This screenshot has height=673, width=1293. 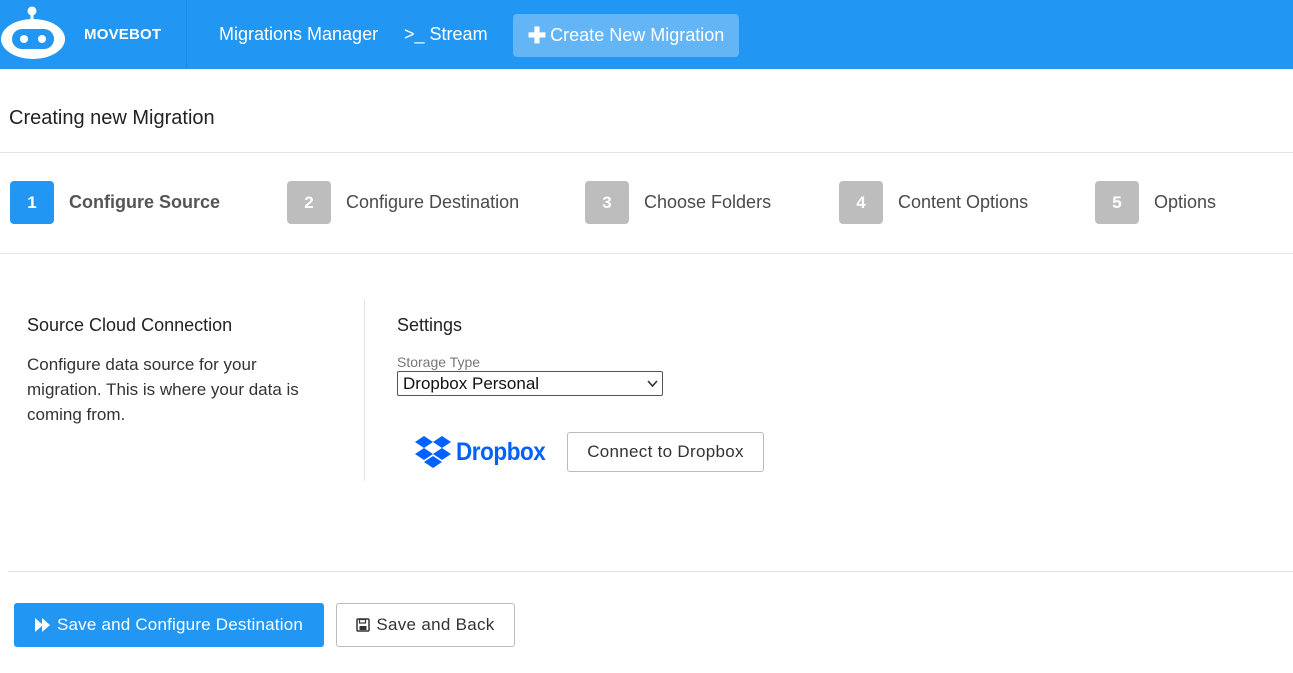 I want to click on brand: MOVEBOT, so click(x=93, y=34).